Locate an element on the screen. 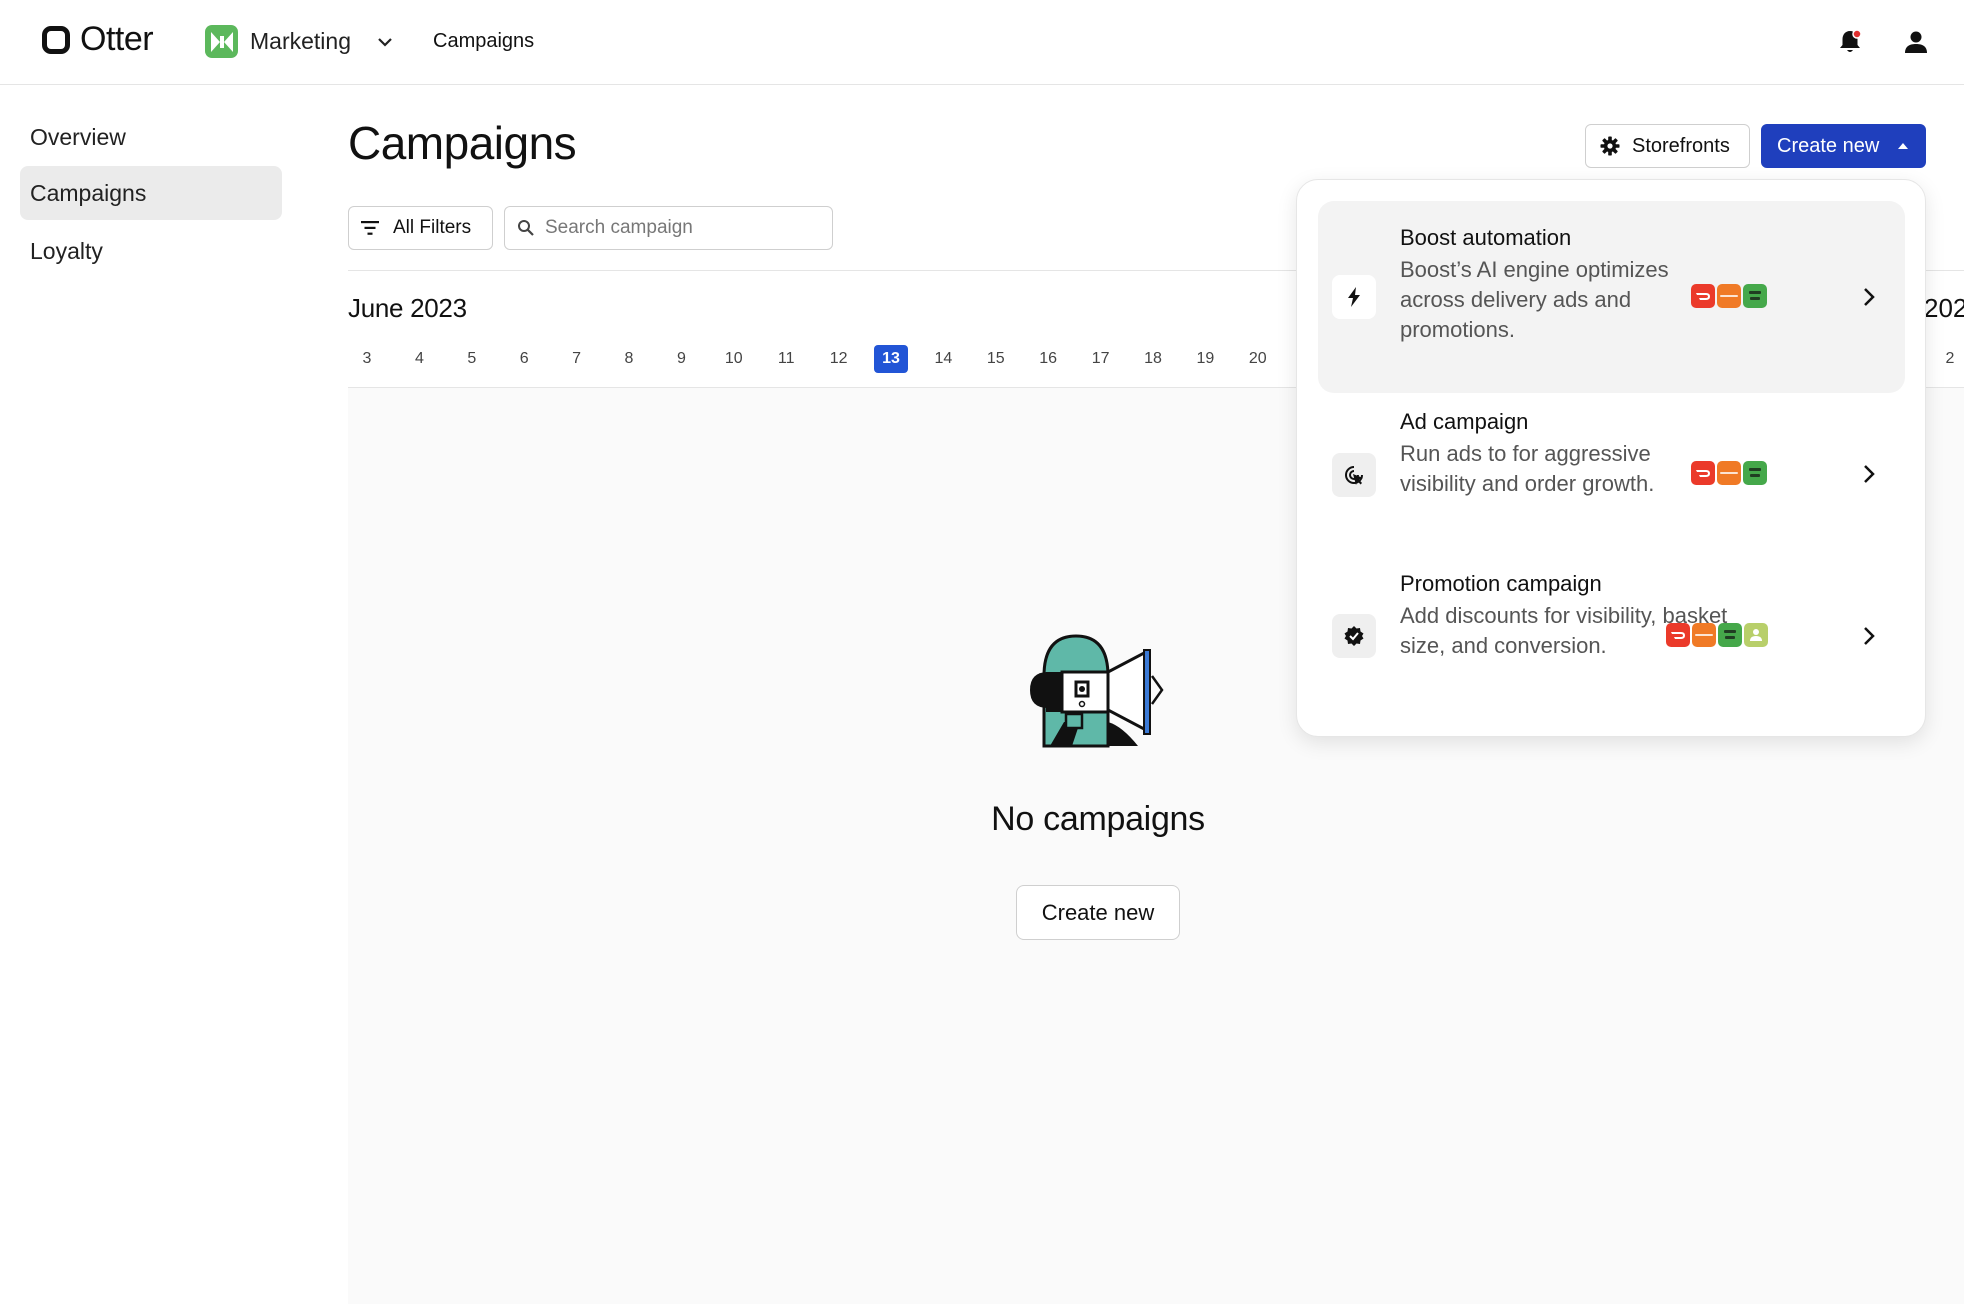  app-switcher: Marketing is located at coordinates (299, 41).